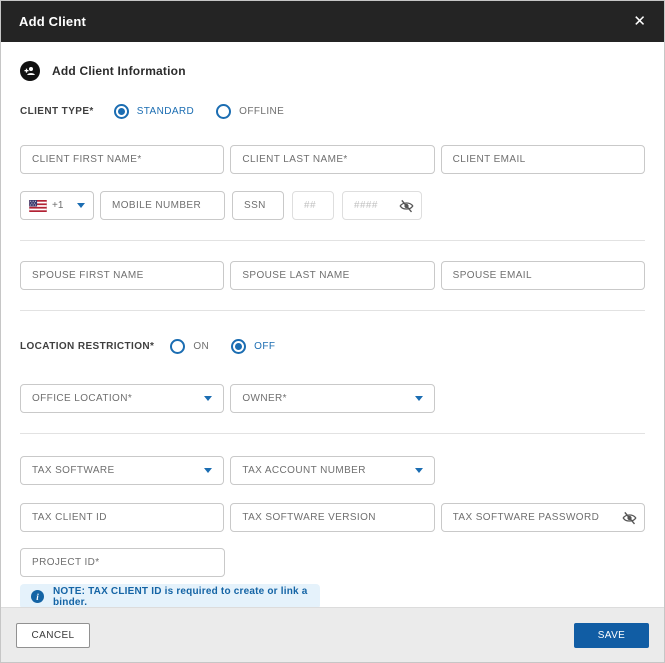  I want to click on add-person-icon, so click(30, 71).